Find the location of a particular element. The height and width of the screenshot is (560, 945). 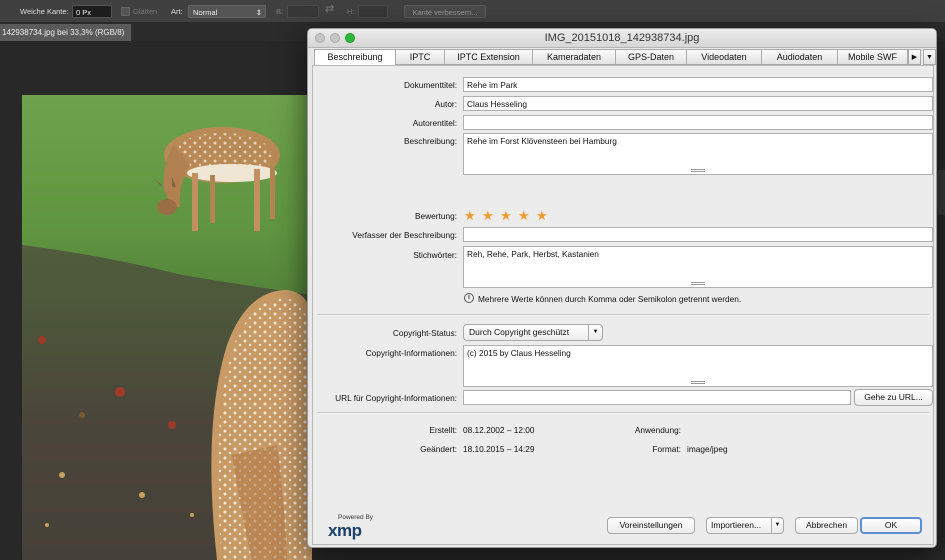

tab-scroll-right-icon: ▶ is located at coordinates (914, 57).